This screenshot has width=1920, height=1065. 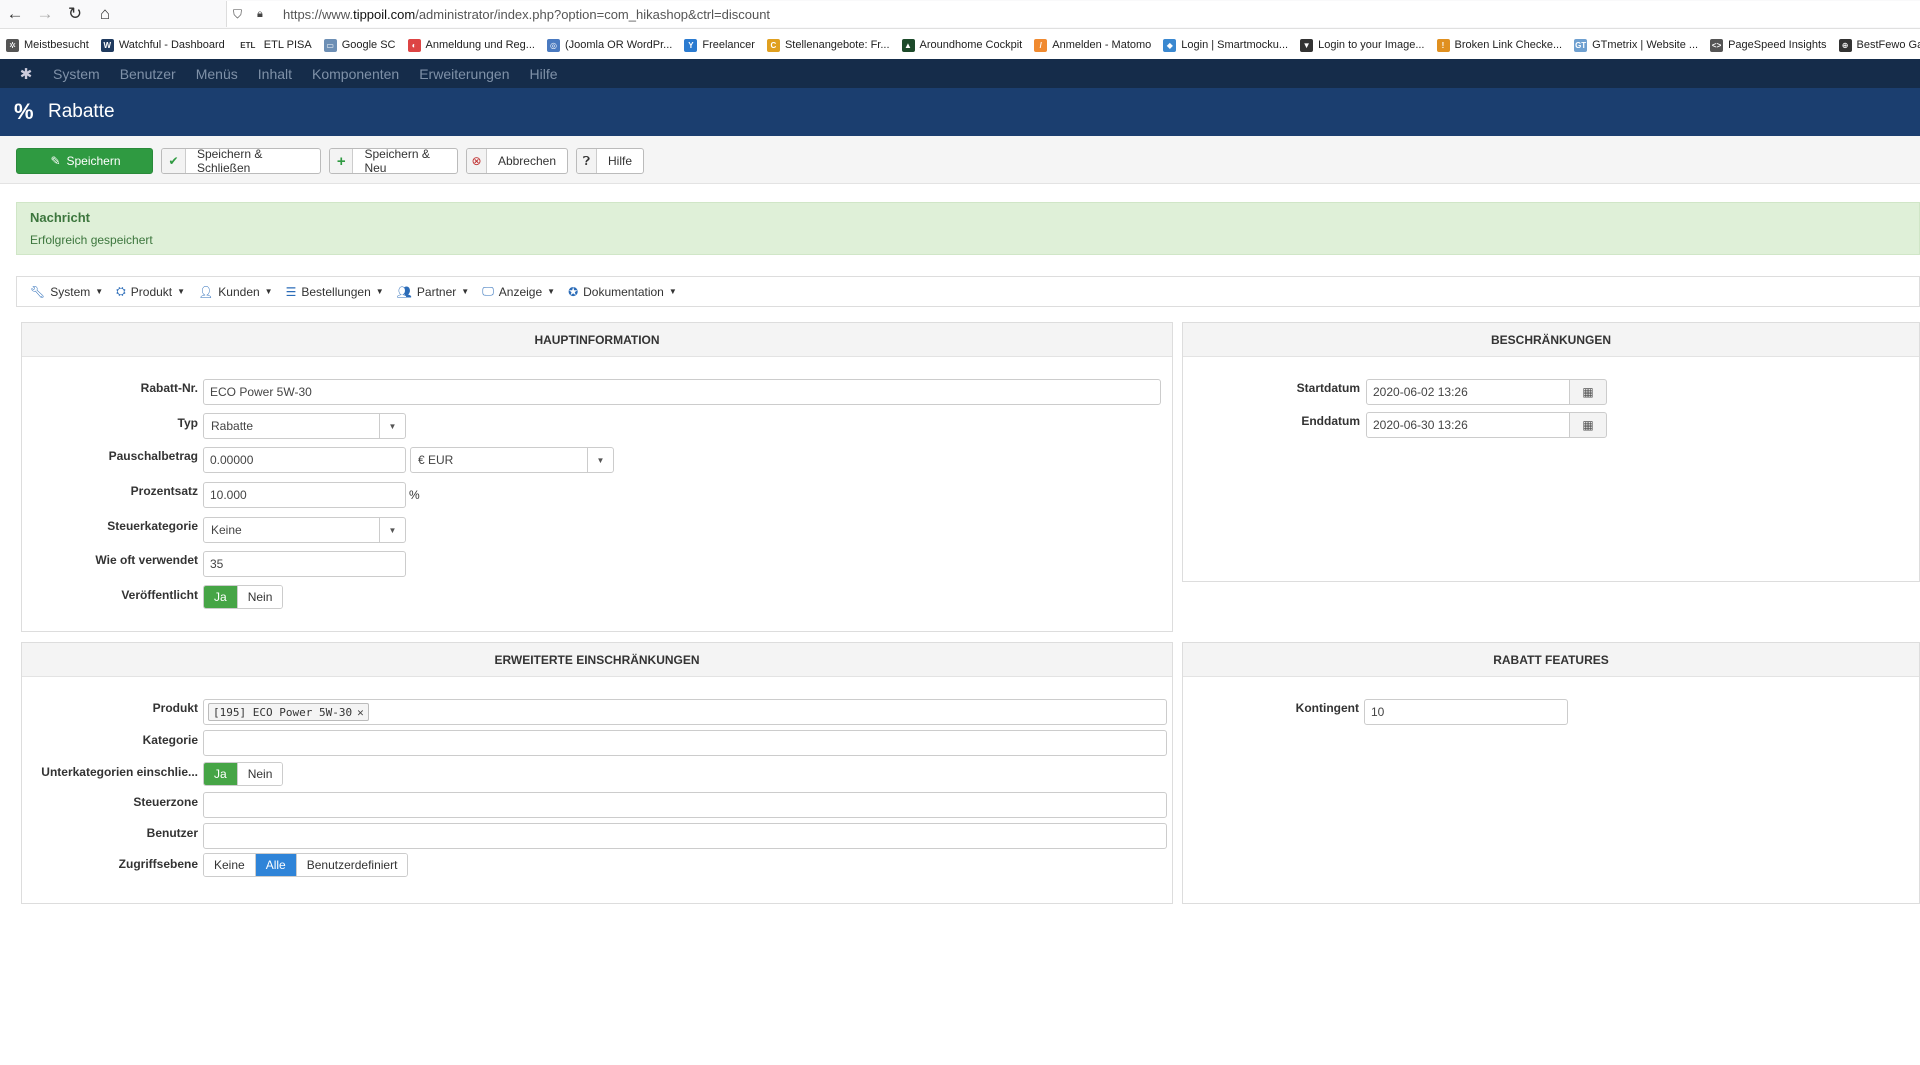 I want to click on cubes-icon: ⛭, so click(x=121, y=291).